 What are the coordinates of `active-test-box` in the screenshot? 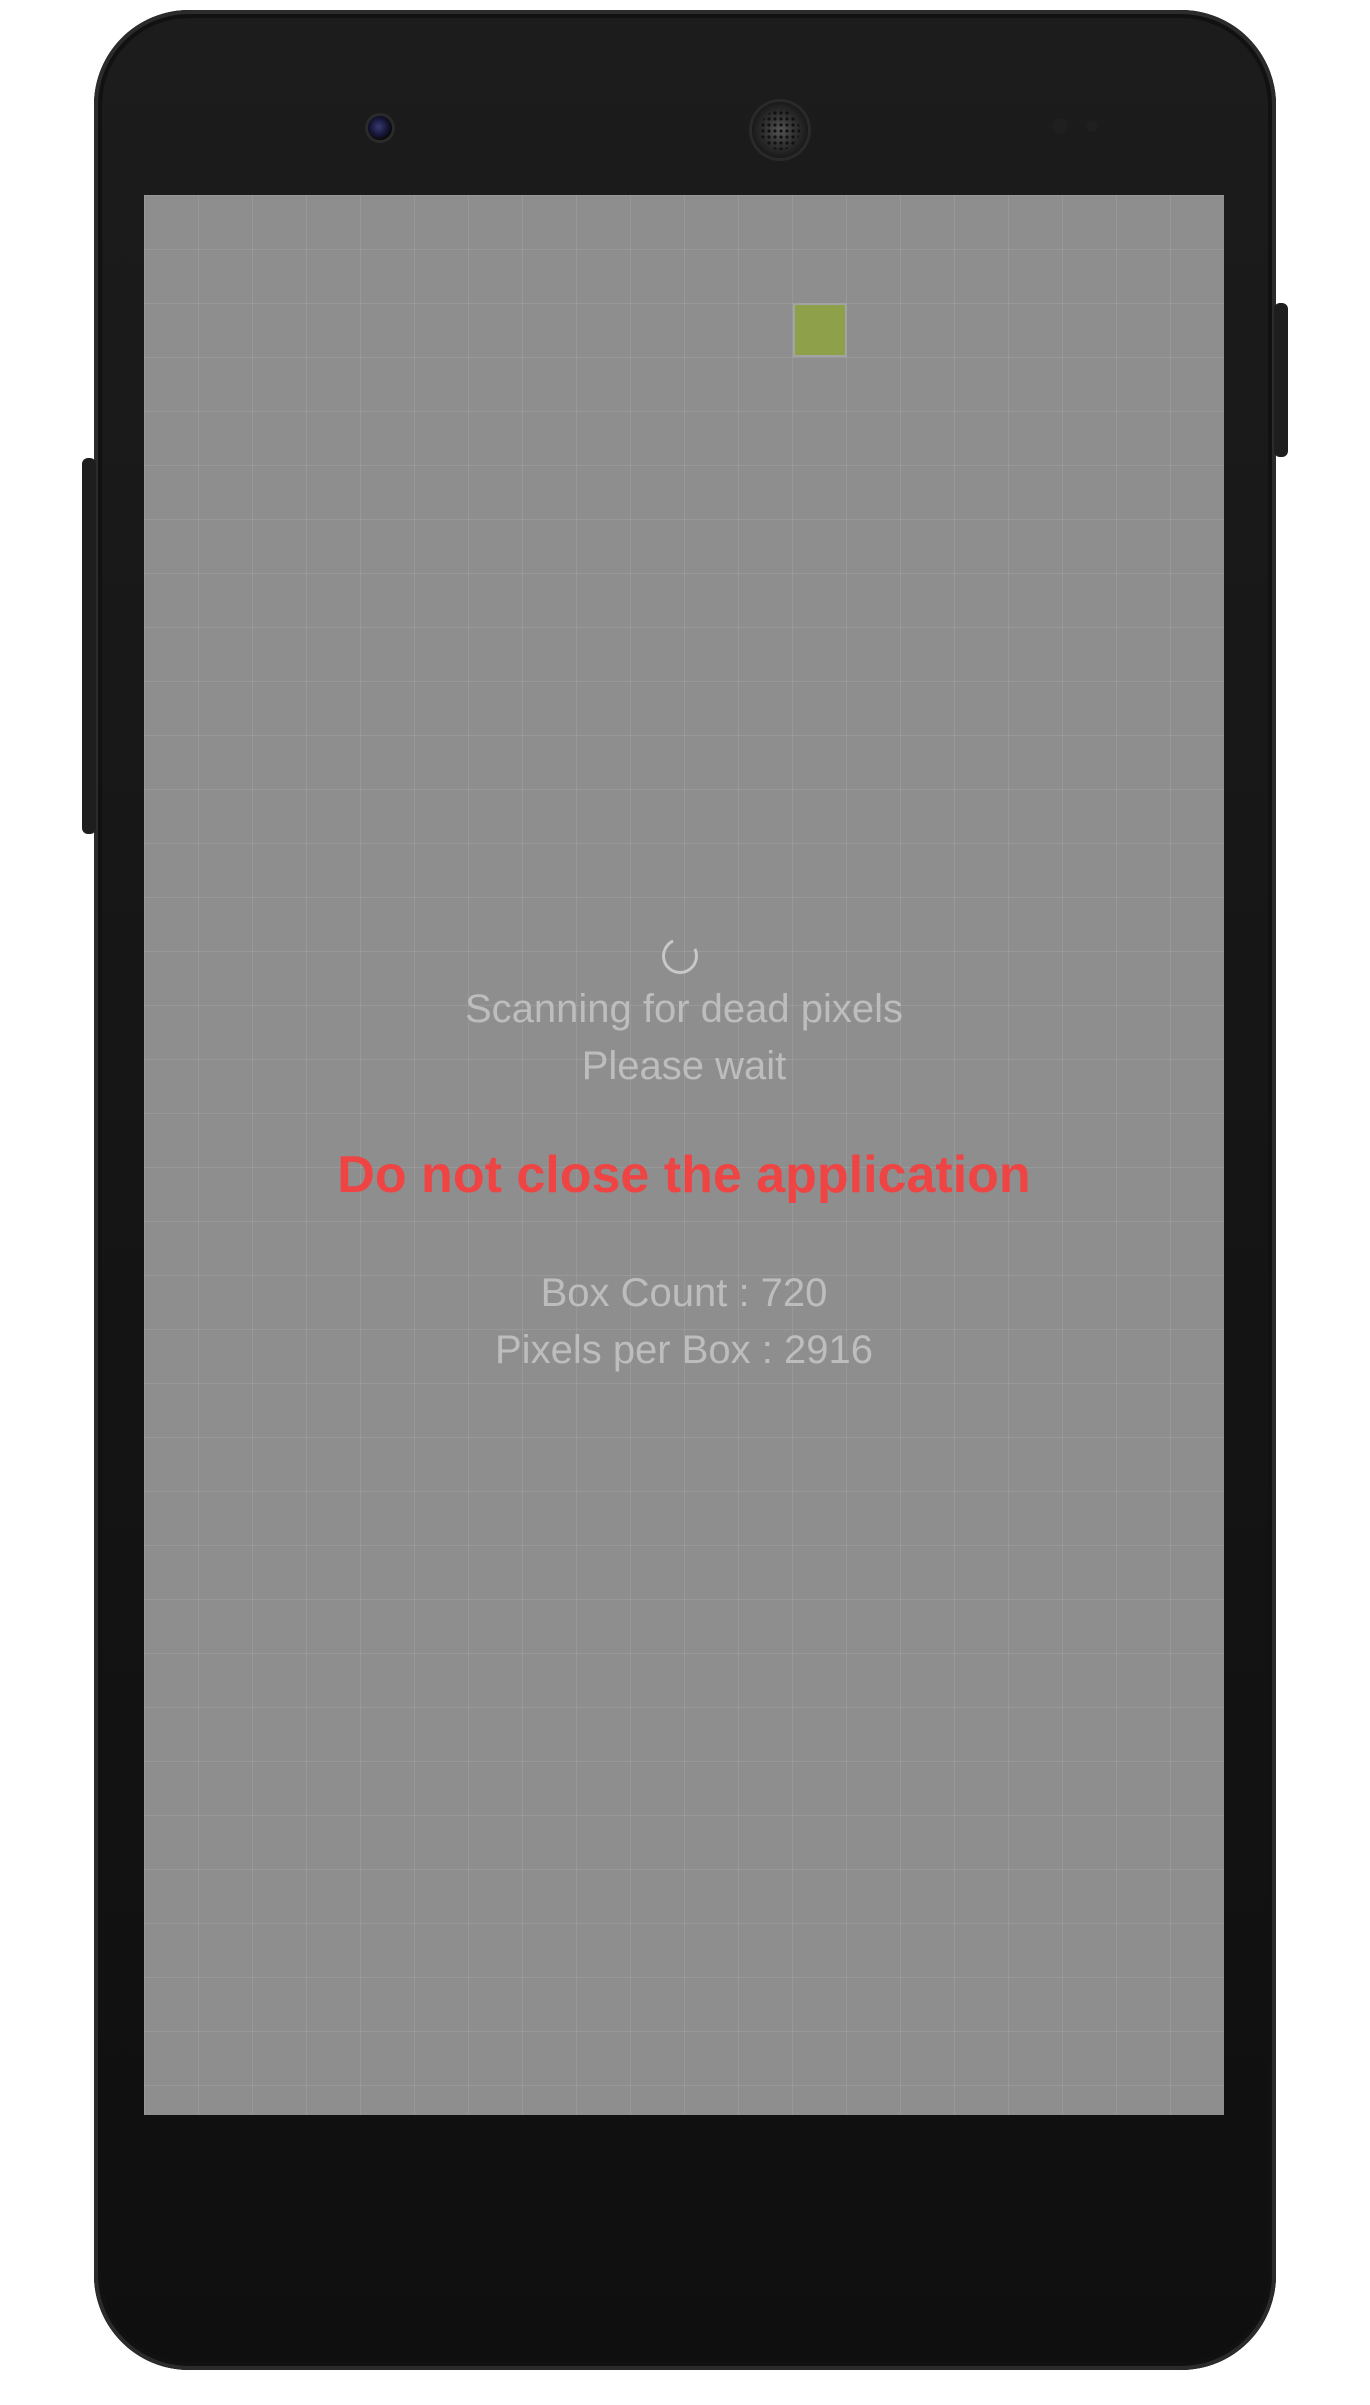 It's located at (820, 330).